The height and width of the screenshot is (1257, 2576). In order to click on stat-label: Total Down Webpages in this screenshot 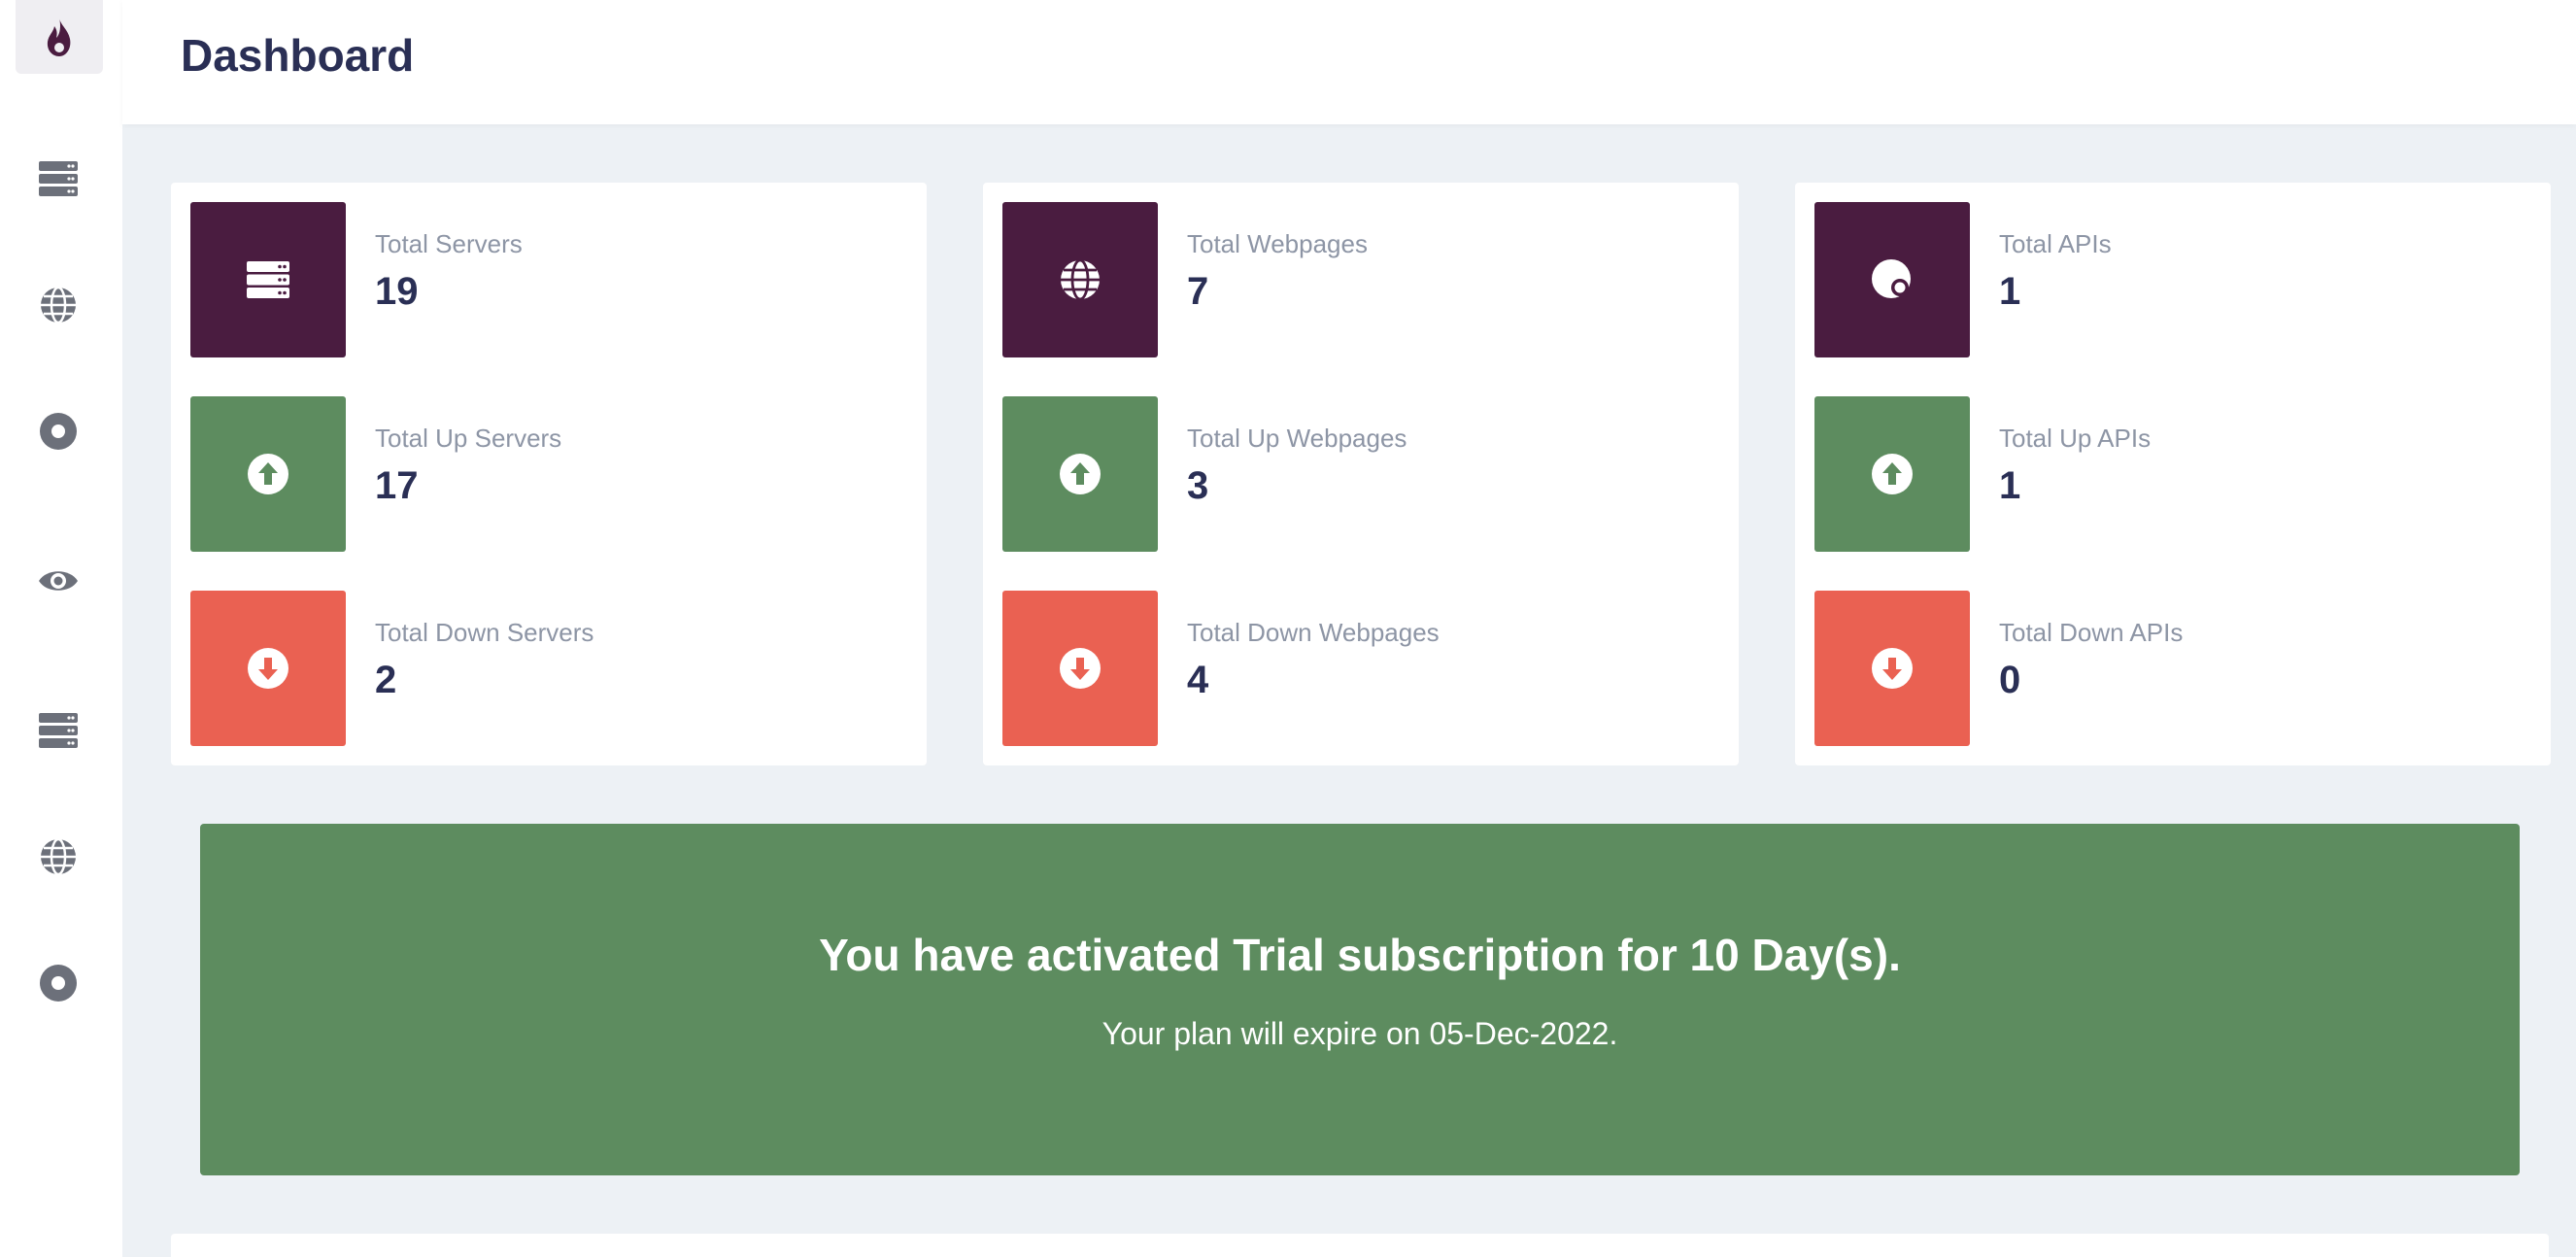, I will do `click(1313, 633)`.